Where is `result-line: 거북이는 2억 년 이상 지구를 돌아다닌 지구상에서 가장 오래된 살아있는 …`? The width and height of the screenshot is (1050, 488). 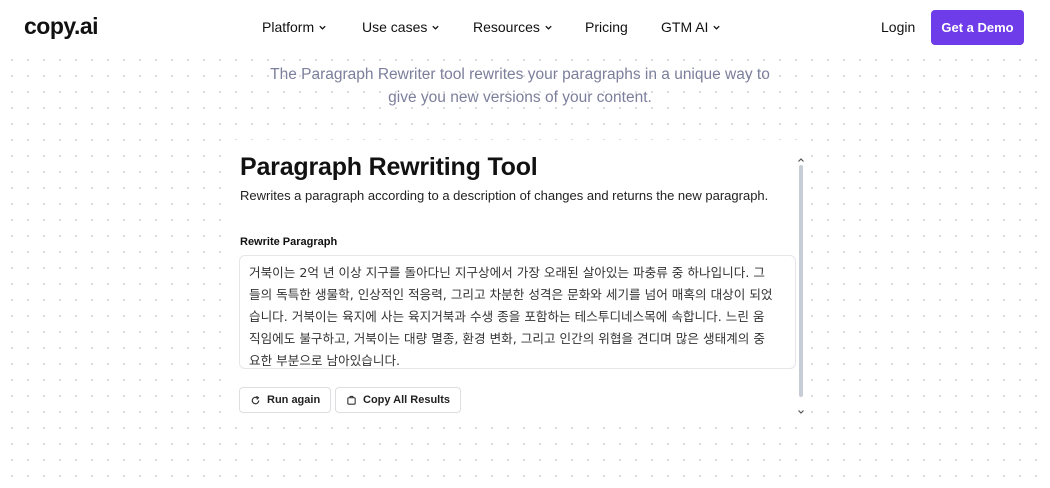
result-line: 거북이는 2억 년 이상 지구를 돌아다닌 지구상에서 가장 오래된 살아있는 … is located at coordinates (507, 272).